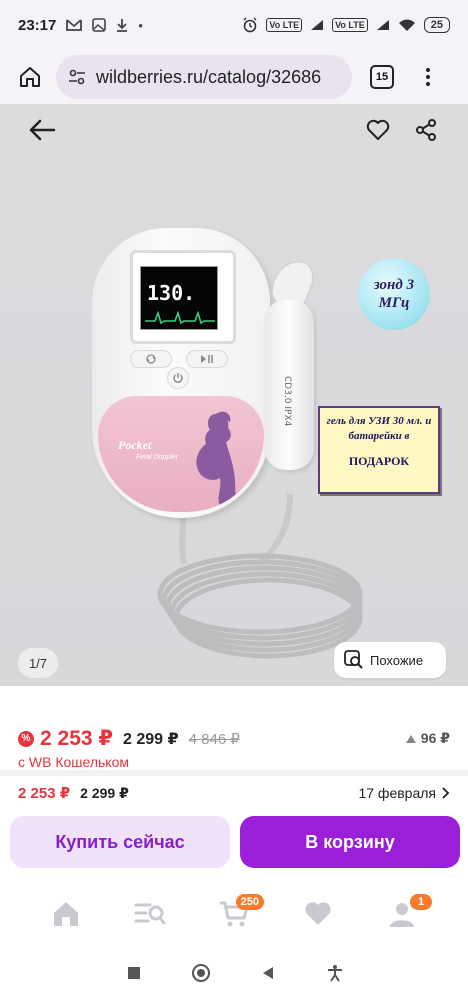  I want to click on download-icon, so click(122, 25).